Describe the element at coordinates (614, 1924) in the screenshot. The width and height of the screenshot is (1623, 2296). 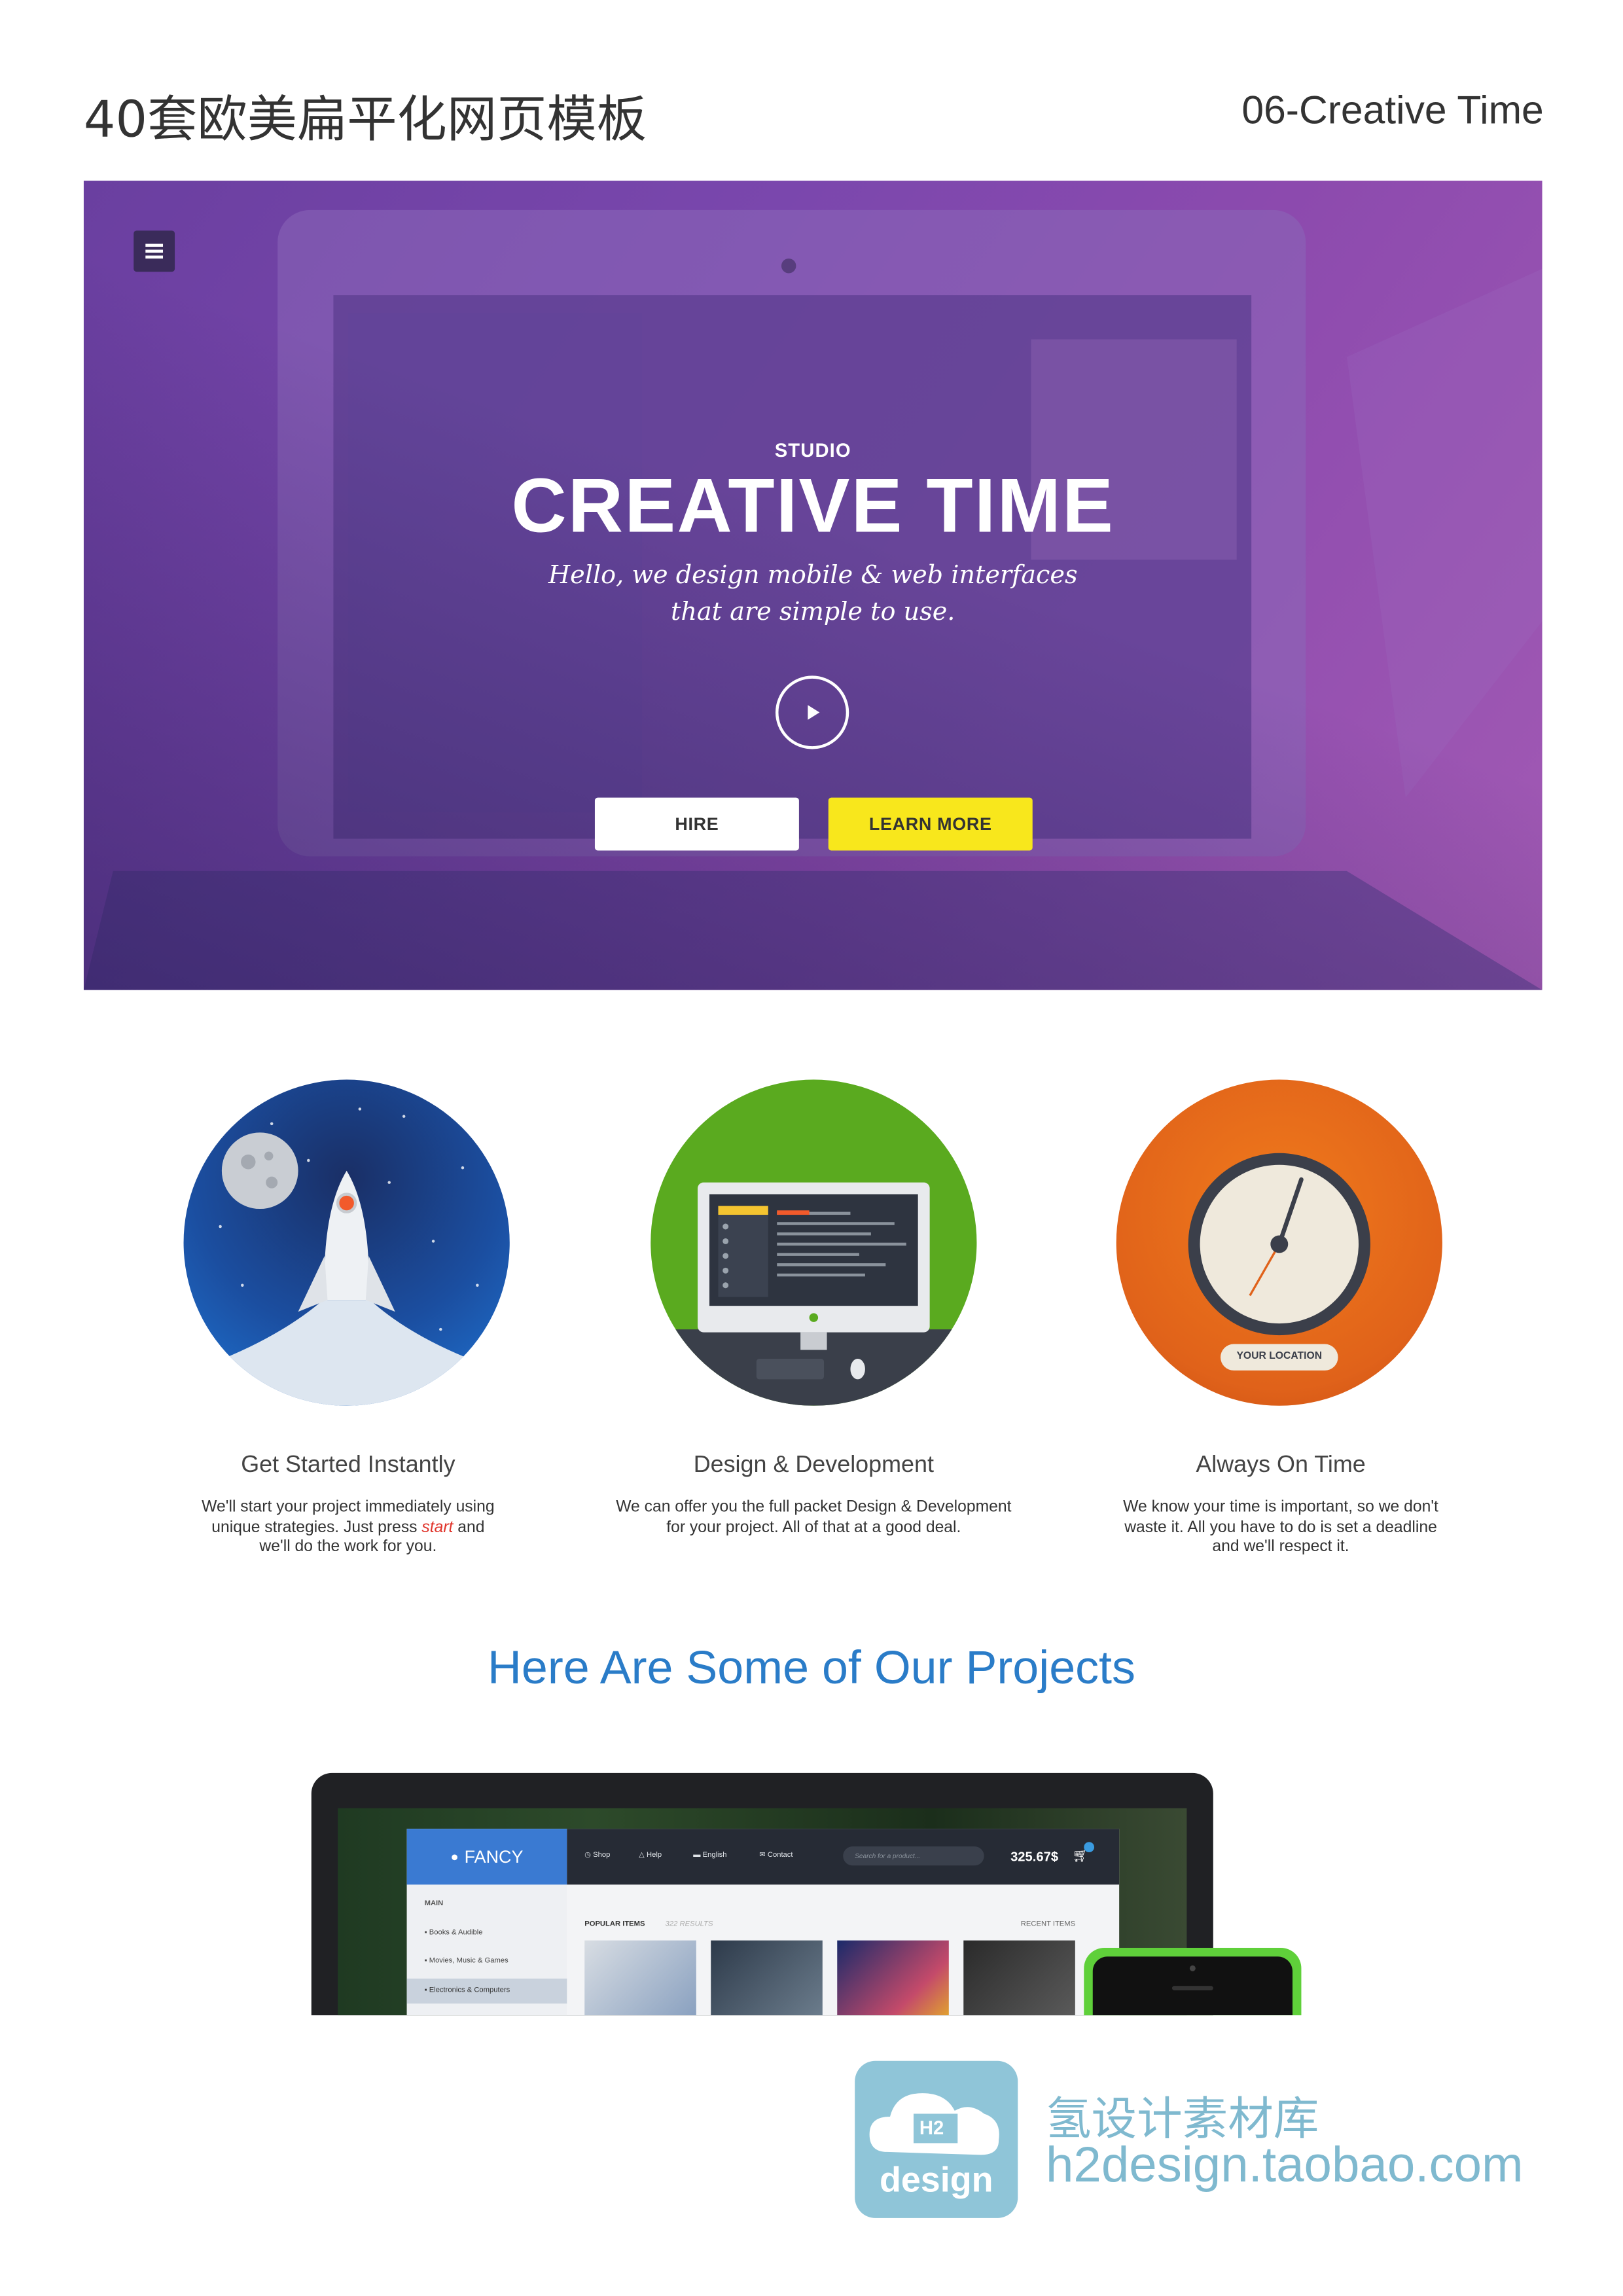
I see `mock-popular-label: POPULAR ITEMS` at that location.